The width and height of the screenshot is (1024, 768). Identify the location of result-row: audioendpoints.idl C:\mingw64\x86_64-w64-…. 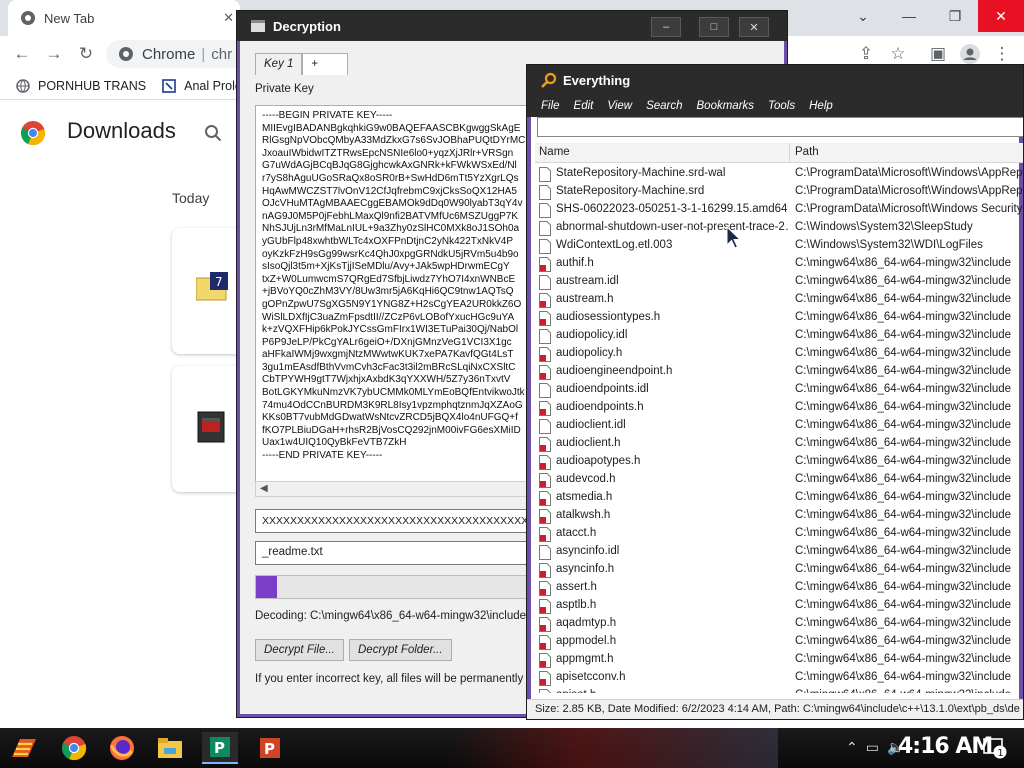
(779, 390).